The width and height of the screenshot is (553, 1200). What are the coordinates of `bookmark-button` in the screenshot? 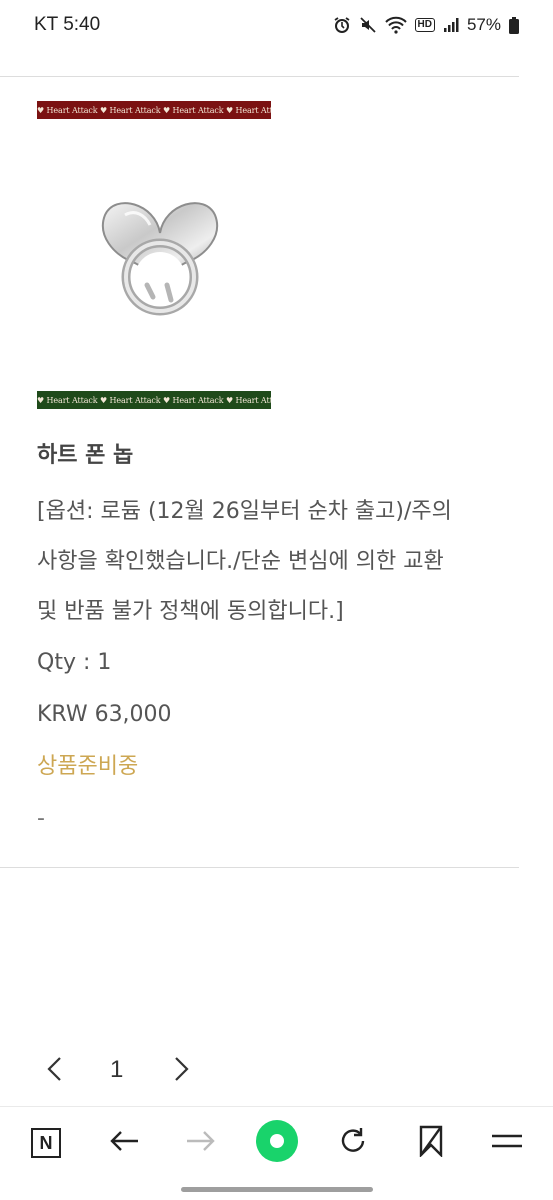 It's located at (431, 1143).